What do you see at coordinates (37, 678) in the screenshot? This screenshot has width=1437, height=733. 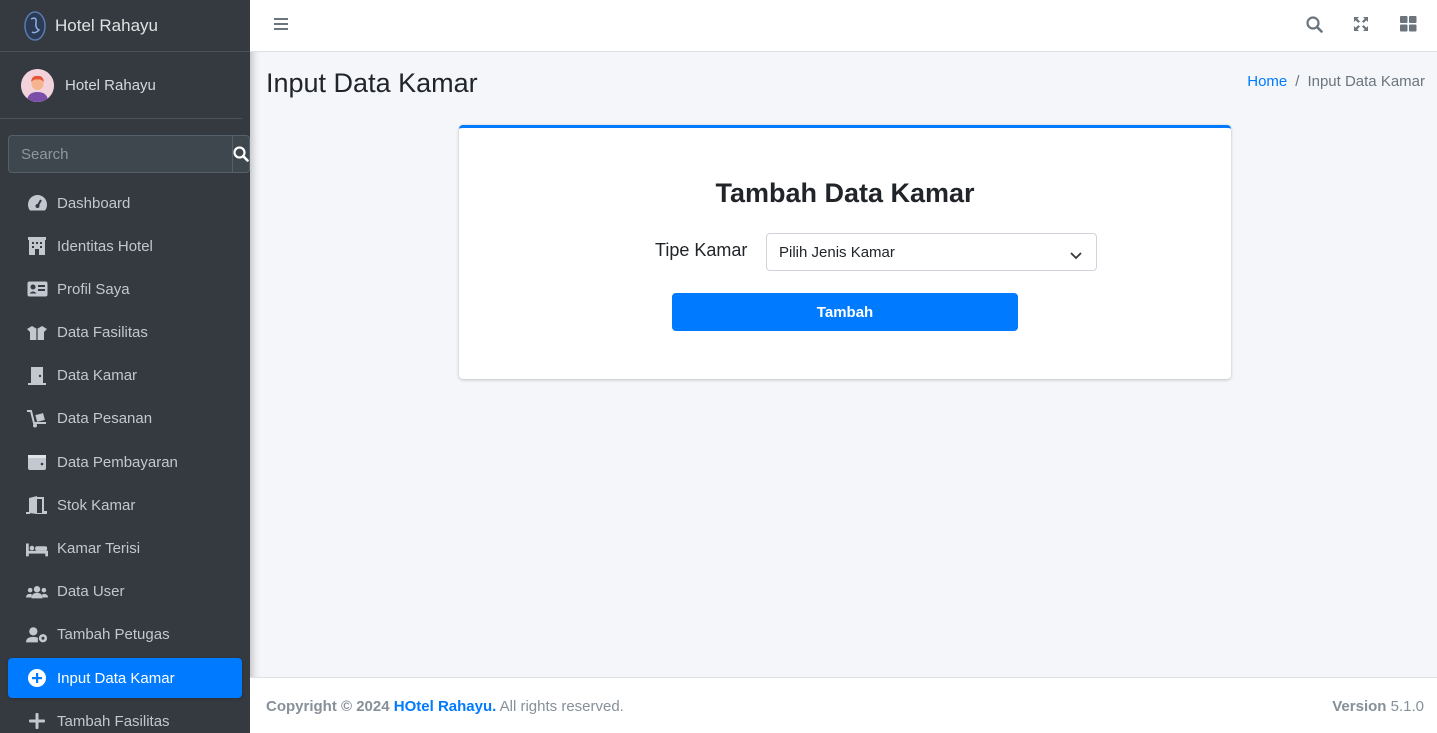 I see `plus-circle-icon` at bounding box center [37, 678].